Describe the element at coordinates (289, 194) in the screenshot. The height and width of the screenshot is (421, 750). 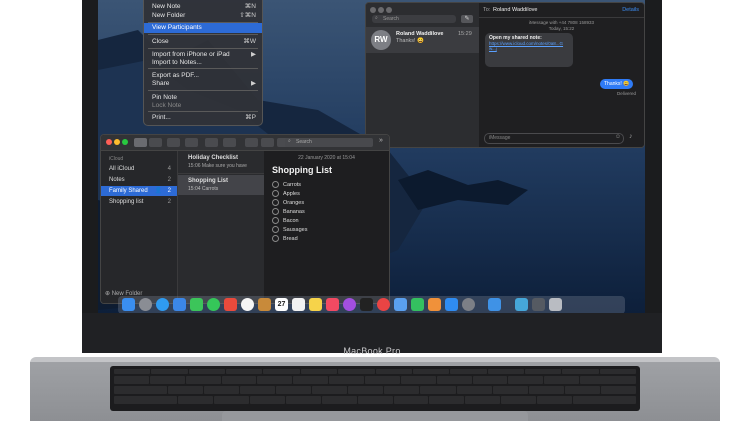
I see `checklist-item: Apples` at that location.